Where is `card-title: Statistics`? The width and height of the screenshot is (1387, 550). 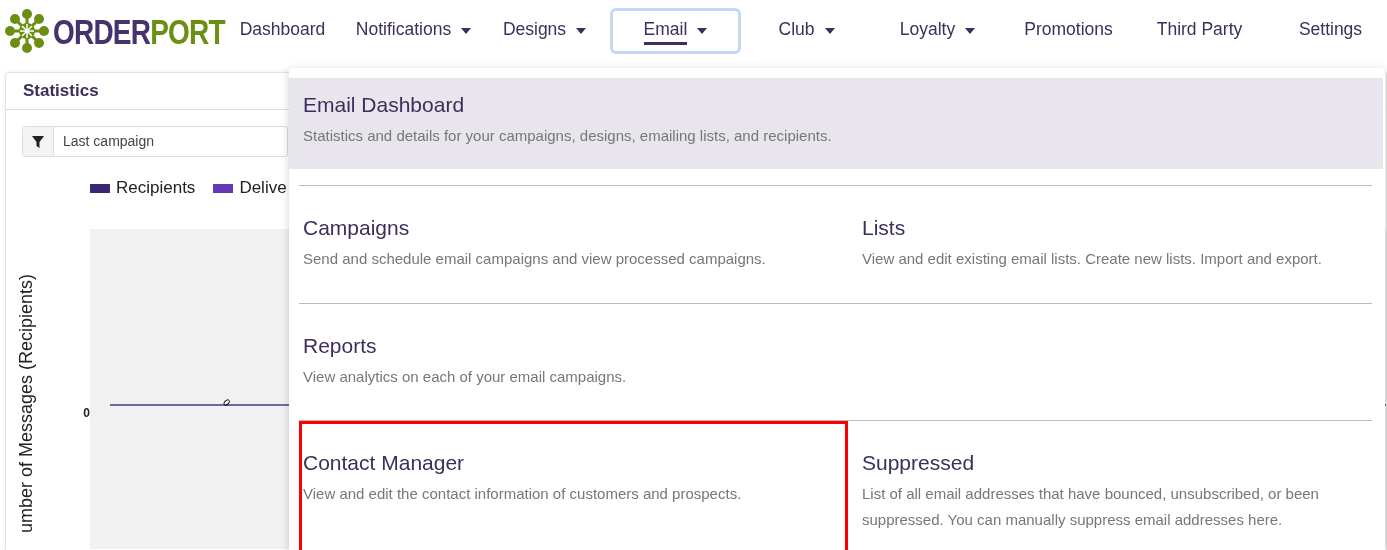
card-title: Statistics is located at coordinates (61, 91).